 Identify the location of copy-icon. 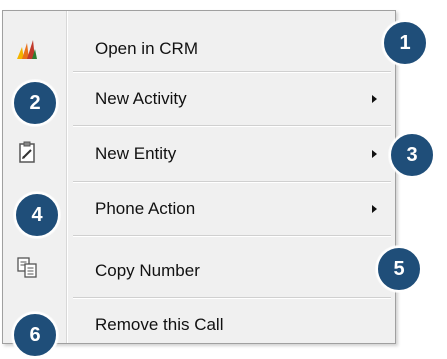
(27, 267).